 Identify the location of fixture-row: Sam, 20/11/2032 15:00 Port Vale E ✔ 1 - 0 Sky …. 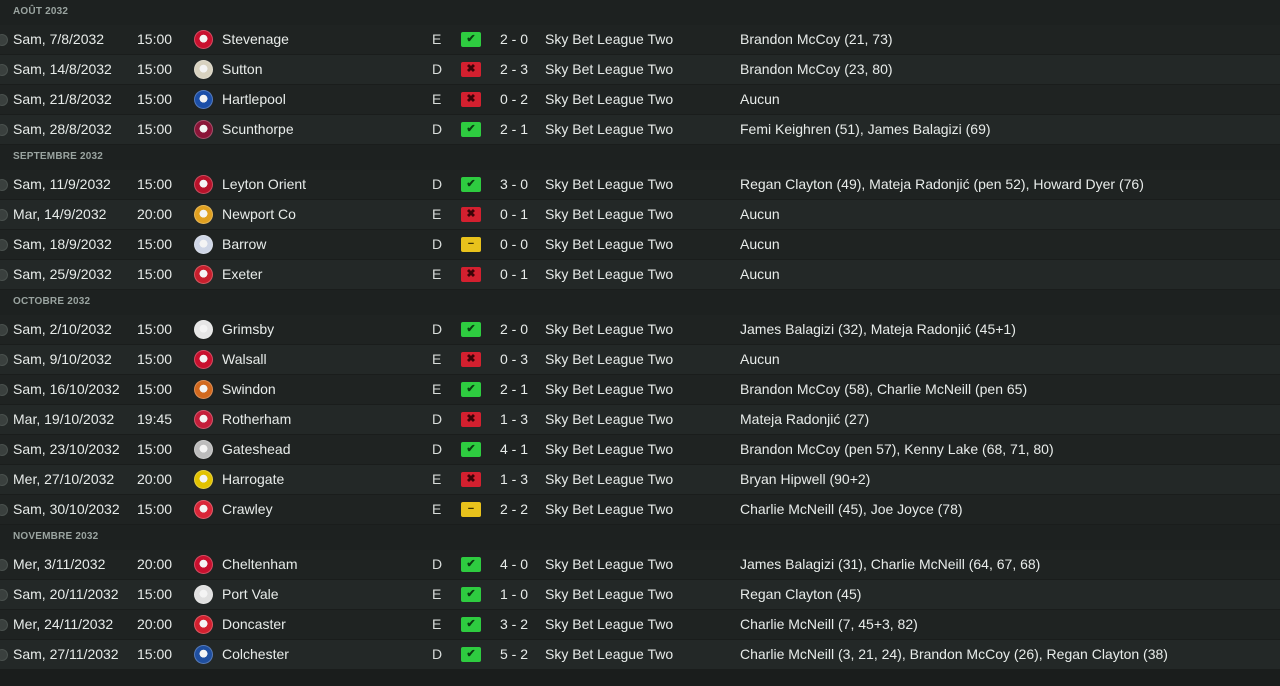
(640, 594).